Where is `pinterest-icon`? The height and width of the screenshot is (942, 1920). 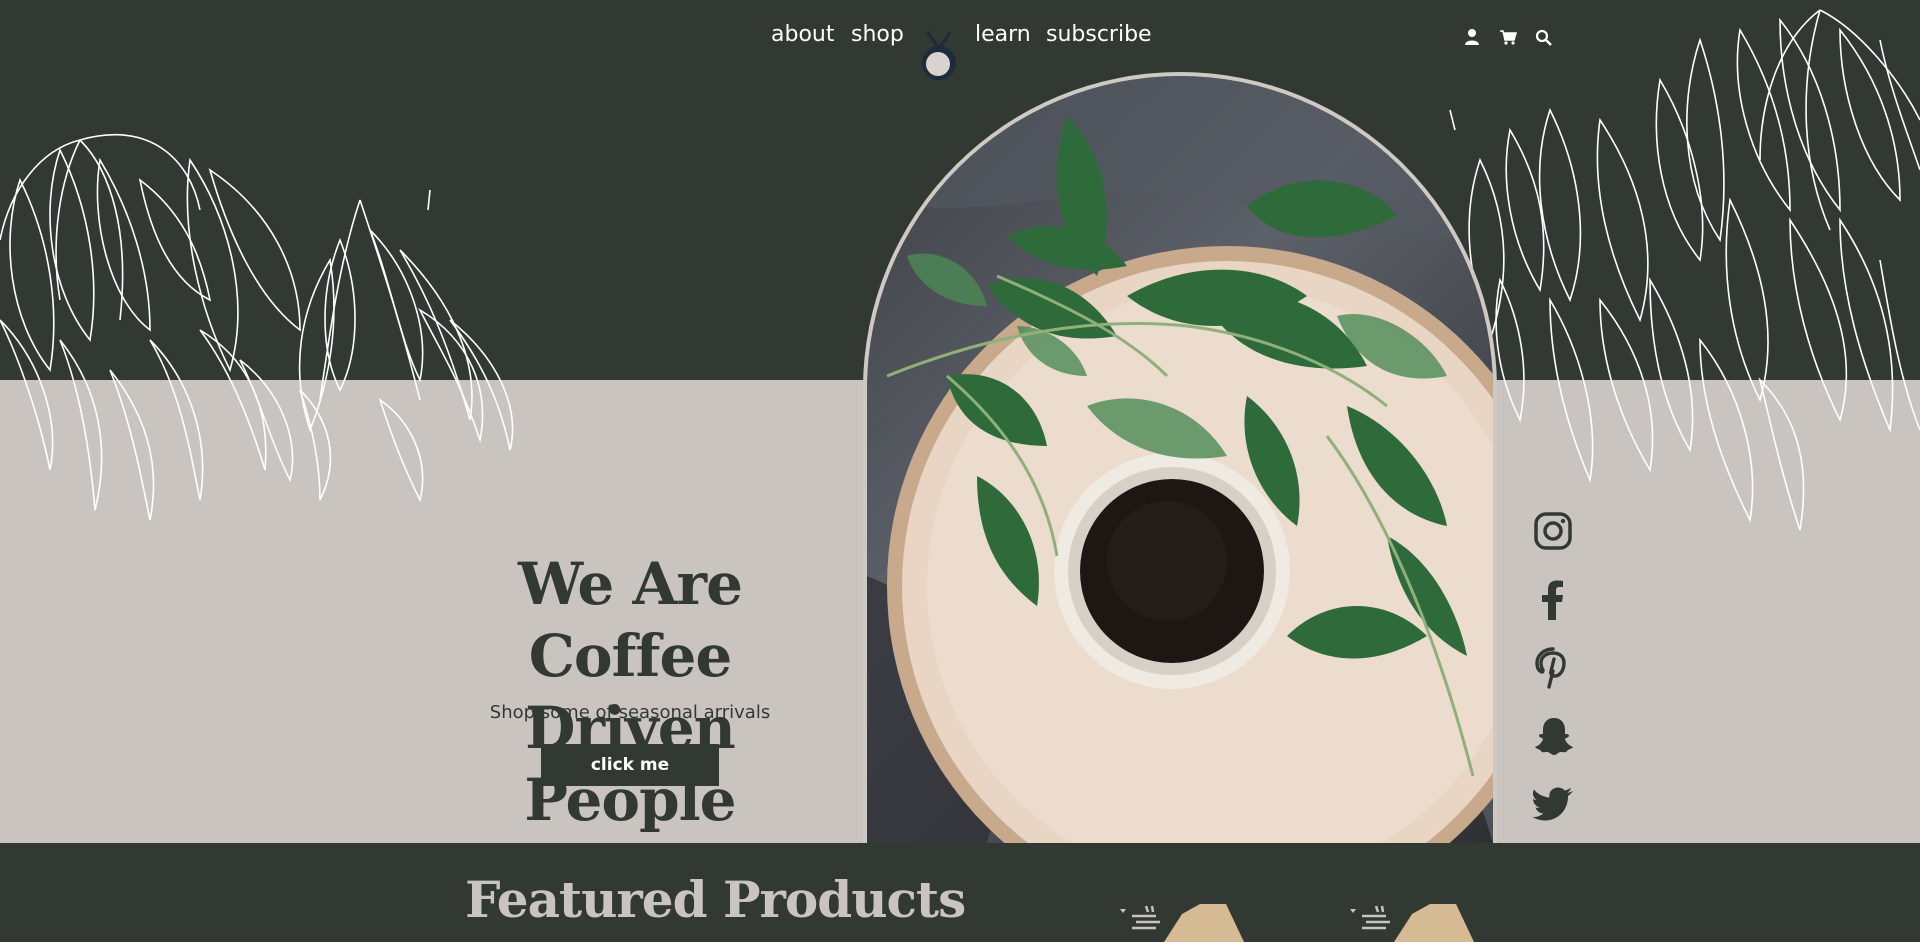
pinterest-icon is located at coordinates (1554, 668).